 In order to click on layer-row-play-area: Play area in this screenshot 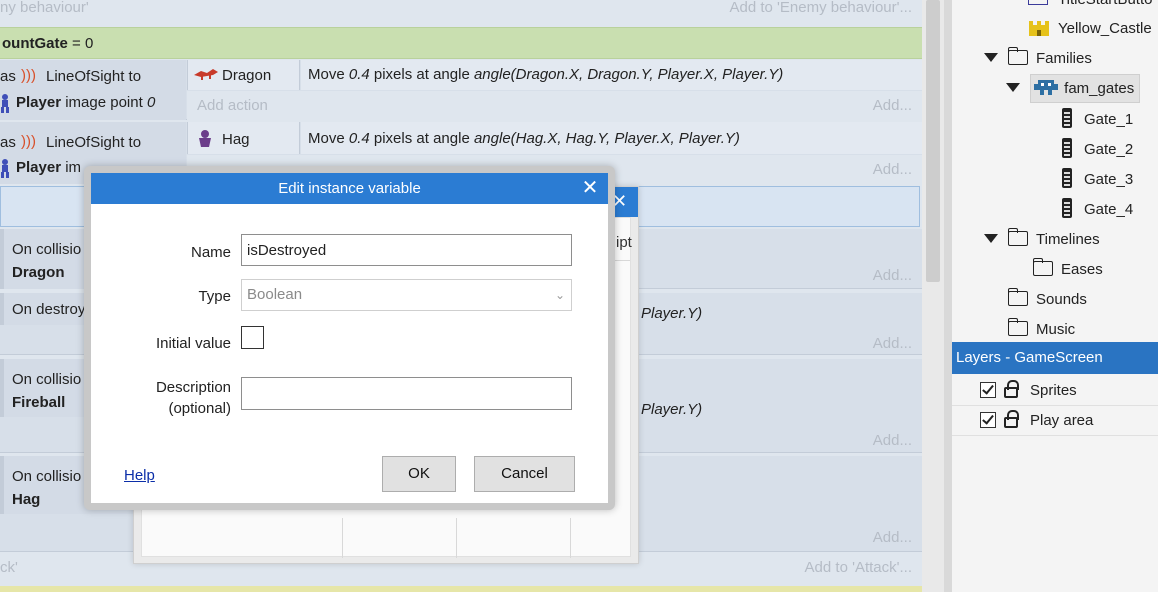, I will do `click(1055, 421)`.